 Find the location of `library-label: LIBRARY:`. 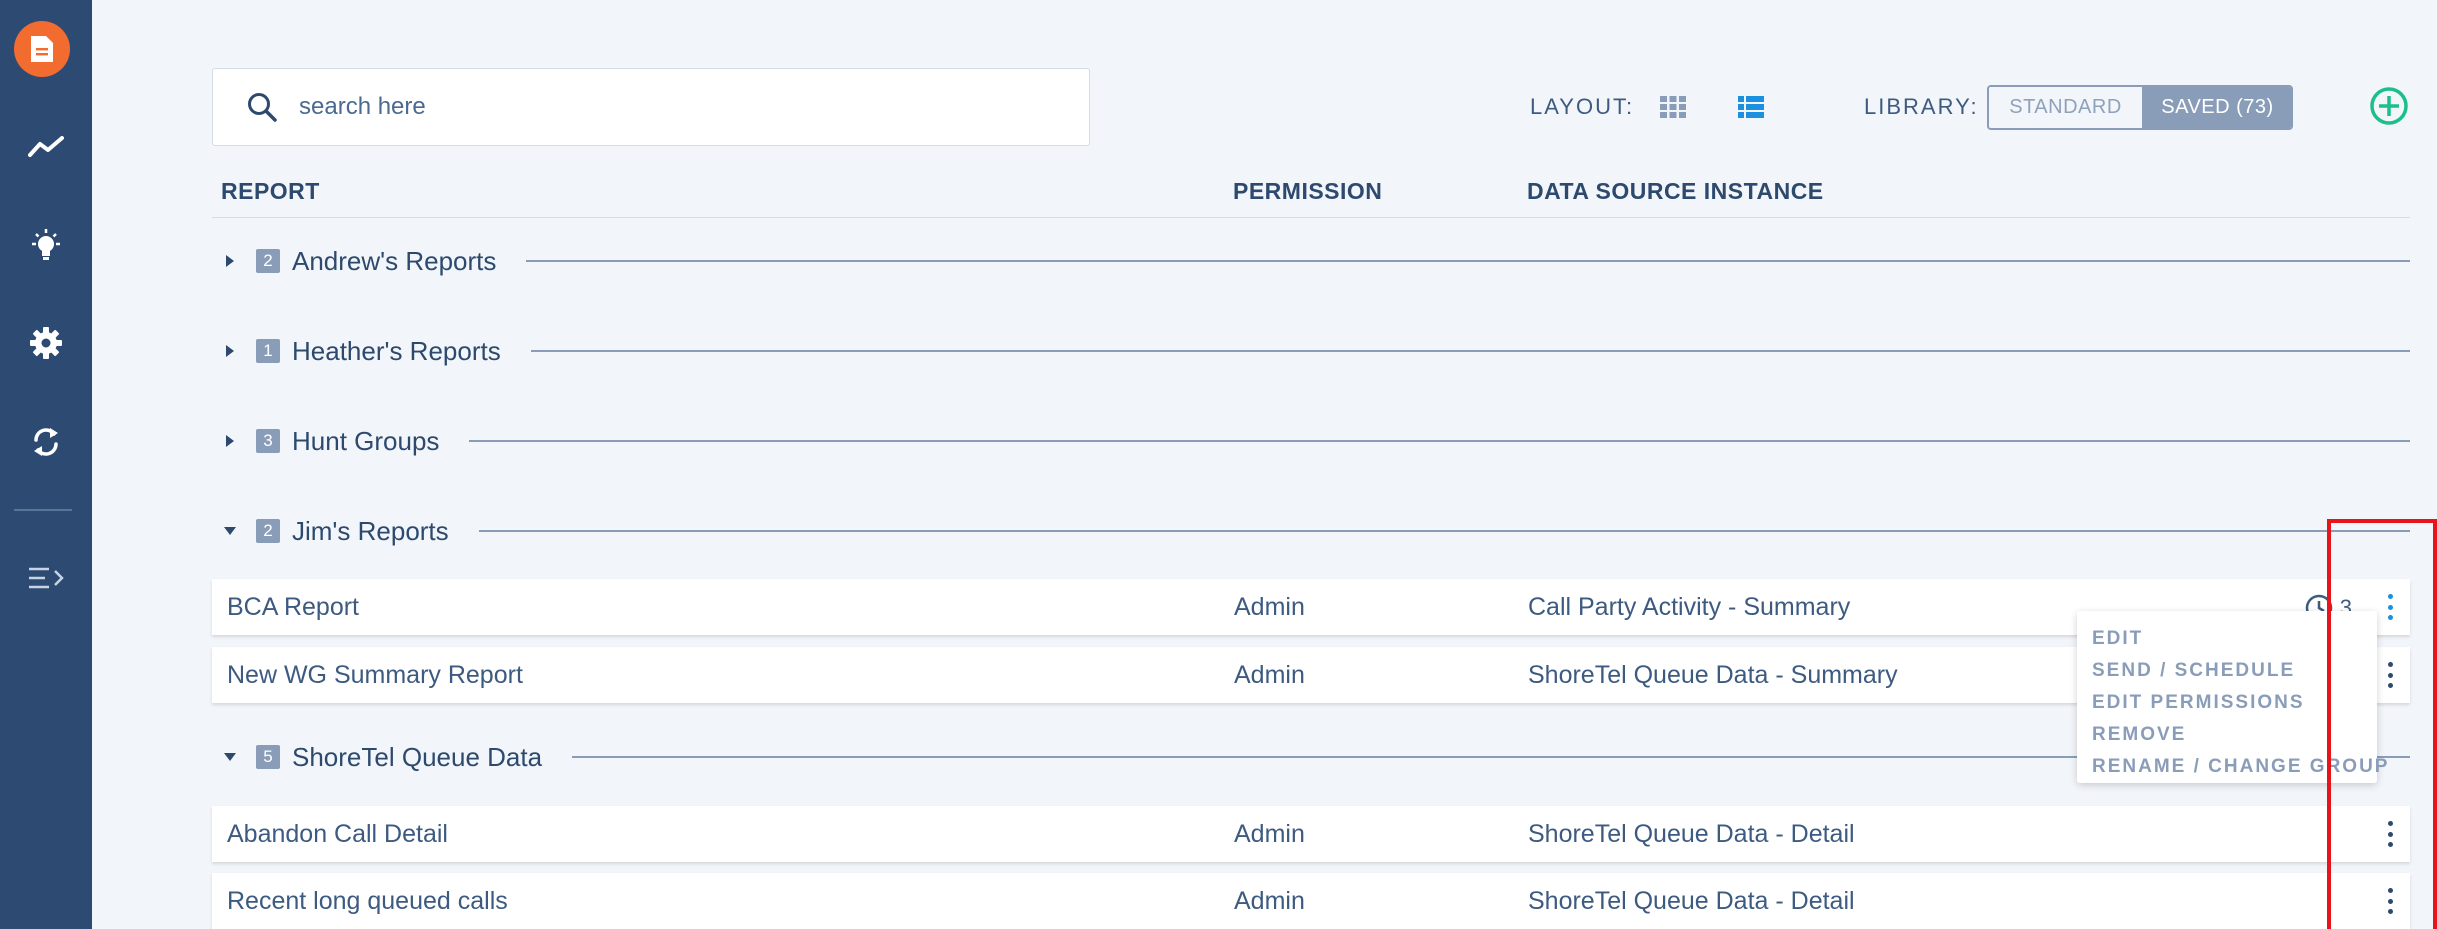

library-label: LIBRARY: is located at coordinates (1921, 106).